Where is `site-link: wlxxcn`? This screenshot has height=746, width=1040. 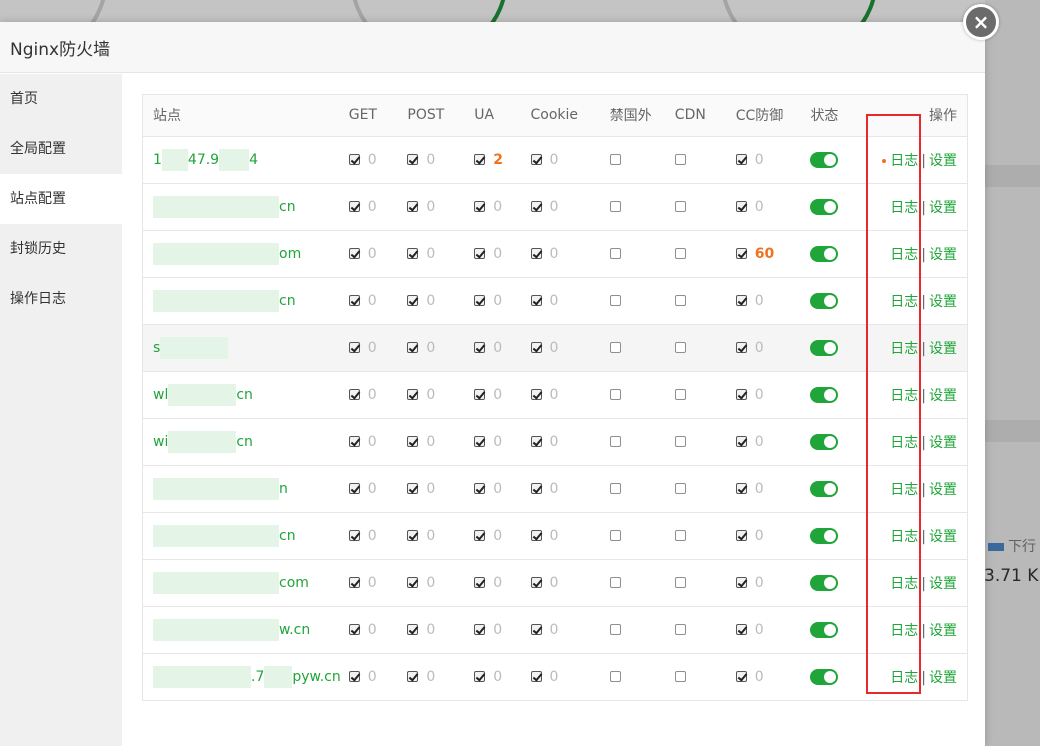 site-link: wlxxcn is located at coordinates (203, 394).